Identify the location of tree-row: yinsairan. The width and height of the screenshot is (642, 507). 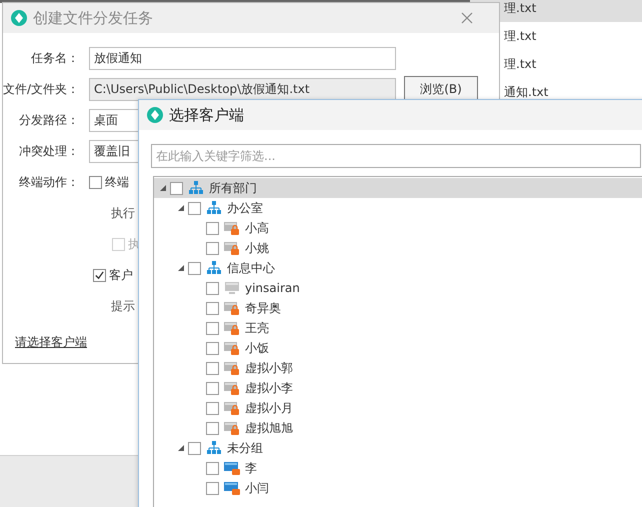
(416, 288).